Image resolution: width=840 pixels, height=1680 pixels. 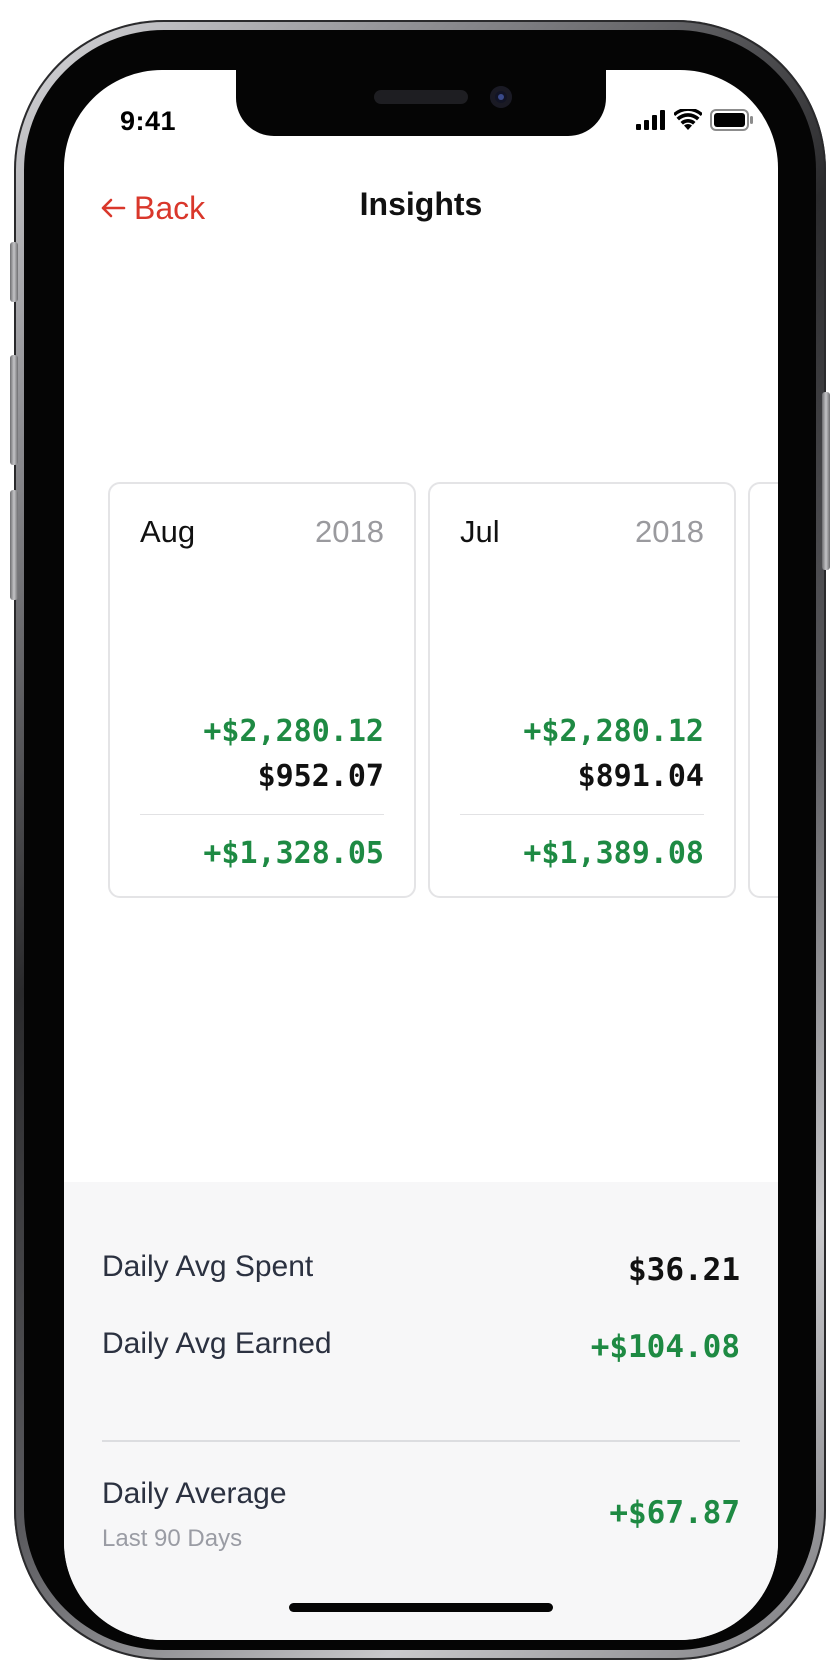 I want to click on stat-label: Daily Avg Spent, so click(x=208, y=1266).